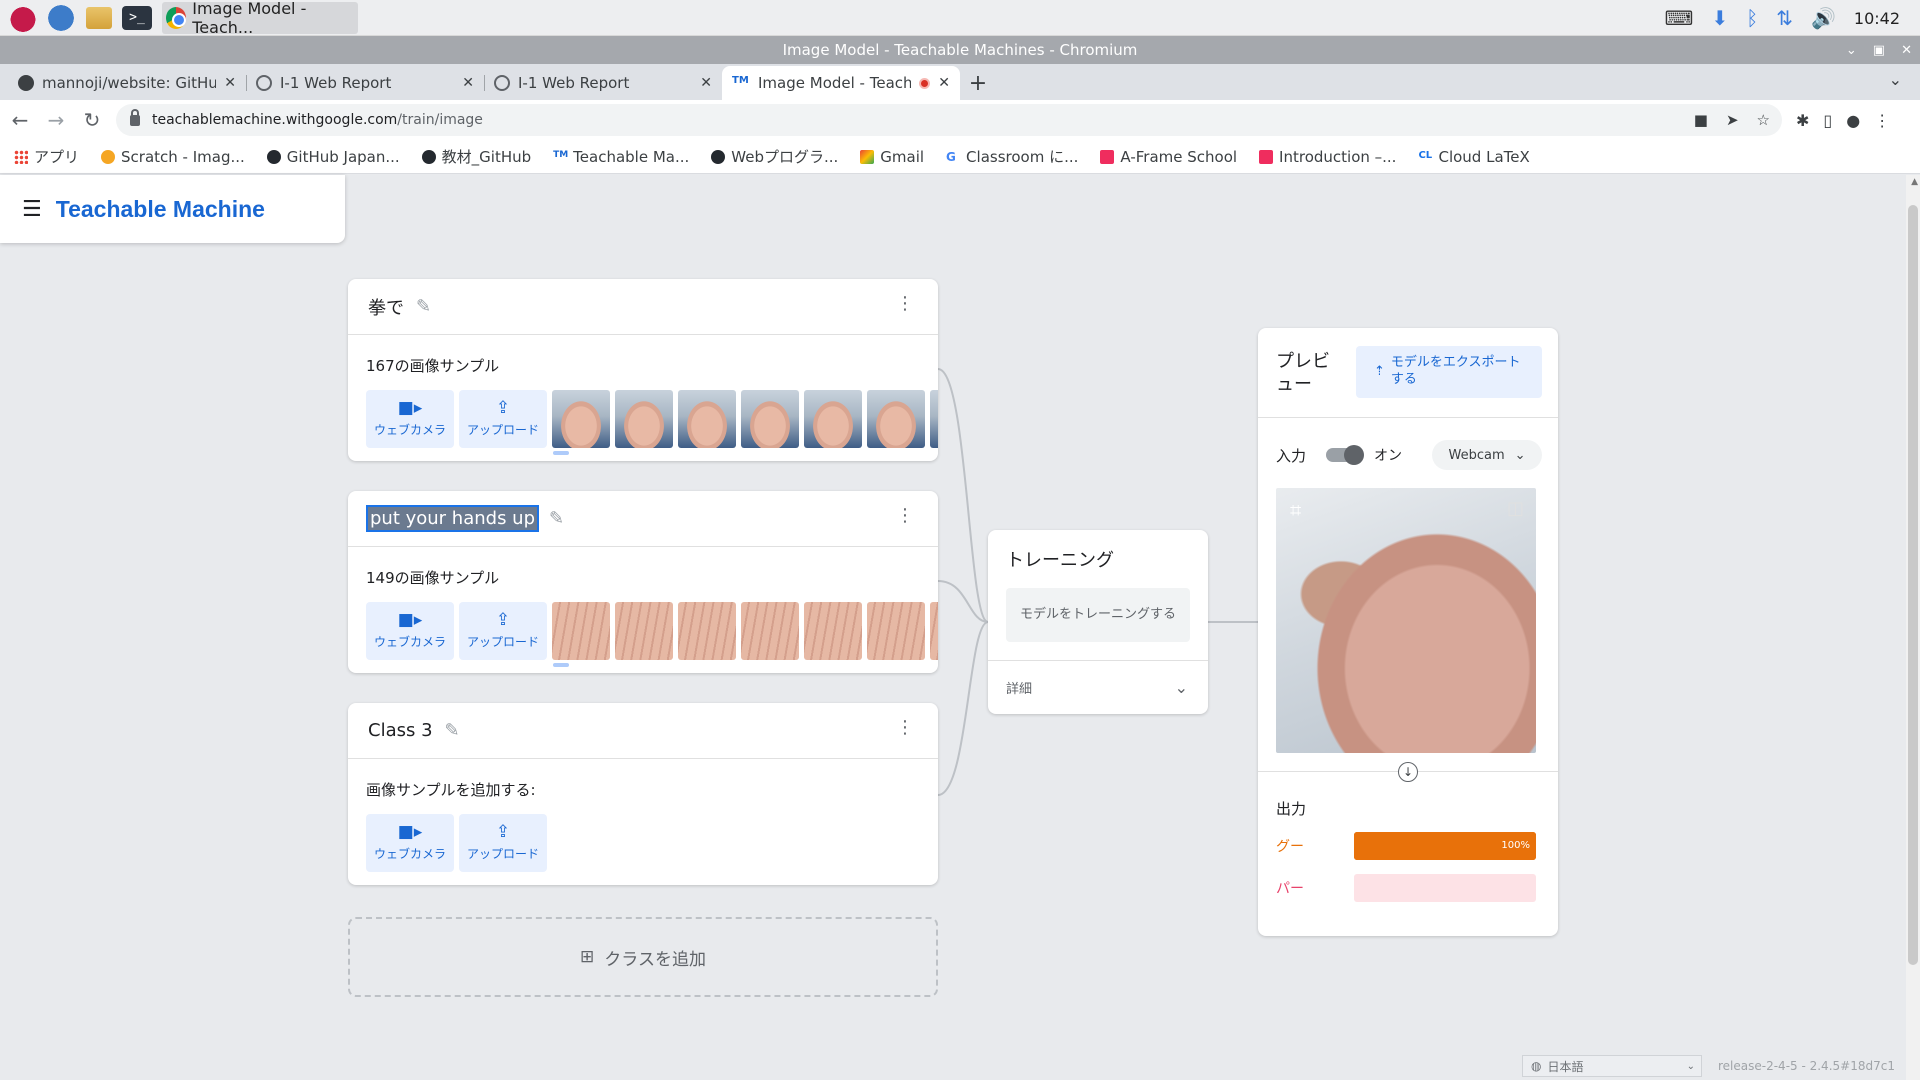 The width and height of the screenshot is (1920, 1080). What do you see at coordinates (1851, 50) in the screenshot?
I see `minimize-icon: ⌄` at bounding box center [1851, 50].